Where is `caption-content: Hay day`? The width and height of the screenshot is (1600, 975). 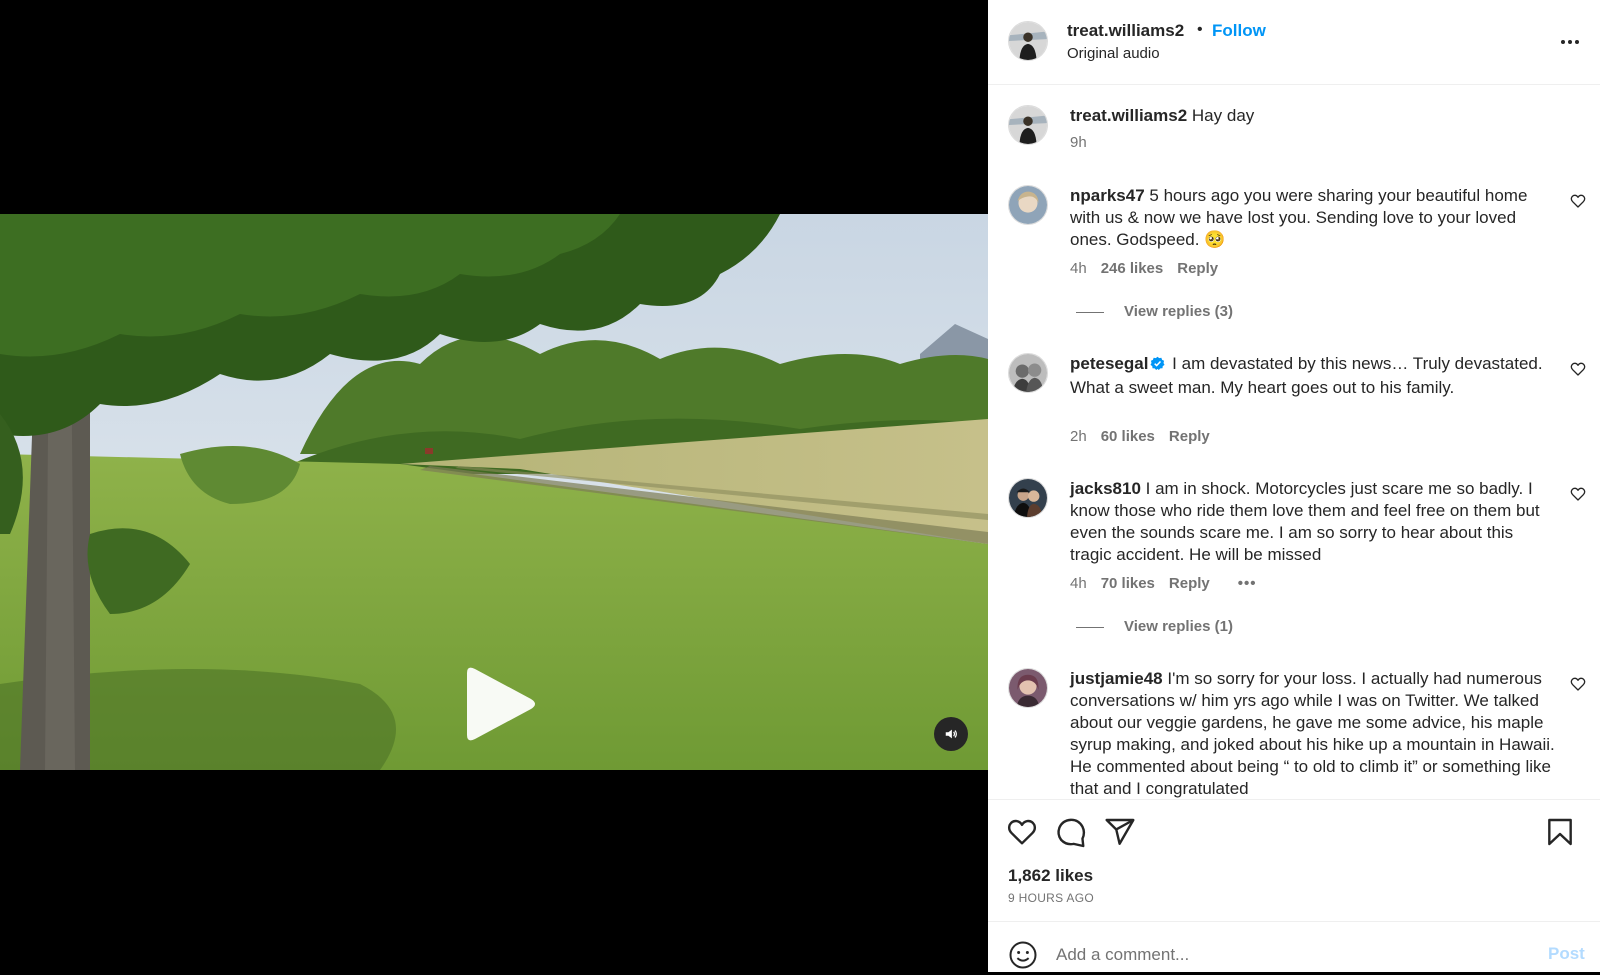
caption-content: Hay day is located at coordinates (1223, 115).